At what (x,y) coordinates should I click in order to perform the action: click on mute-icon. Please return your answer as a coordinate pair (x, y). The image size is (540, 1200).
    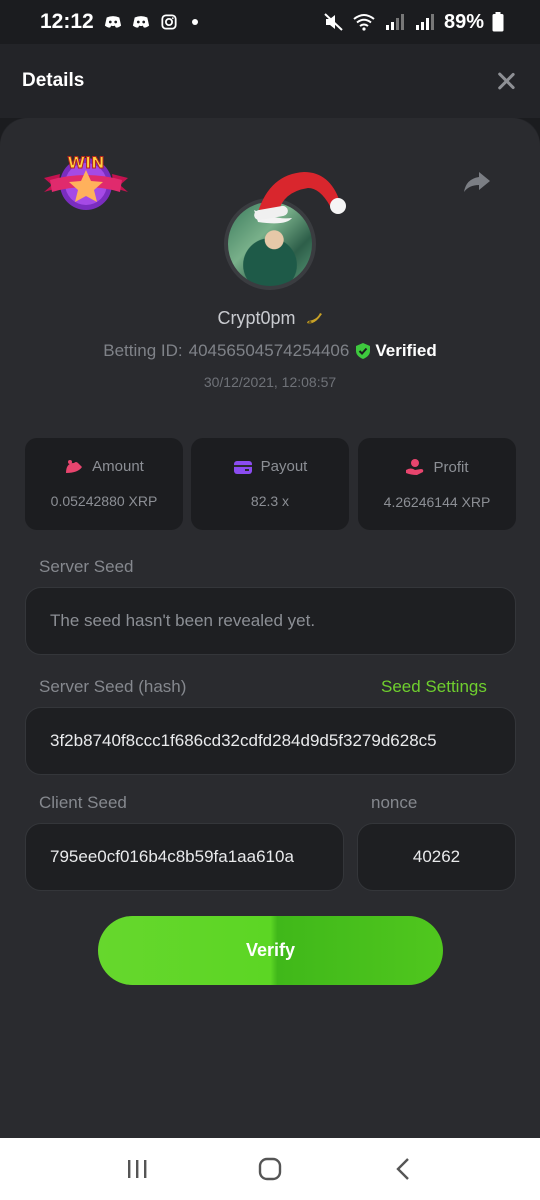
    Looking at the image, I should click on (333, 22).